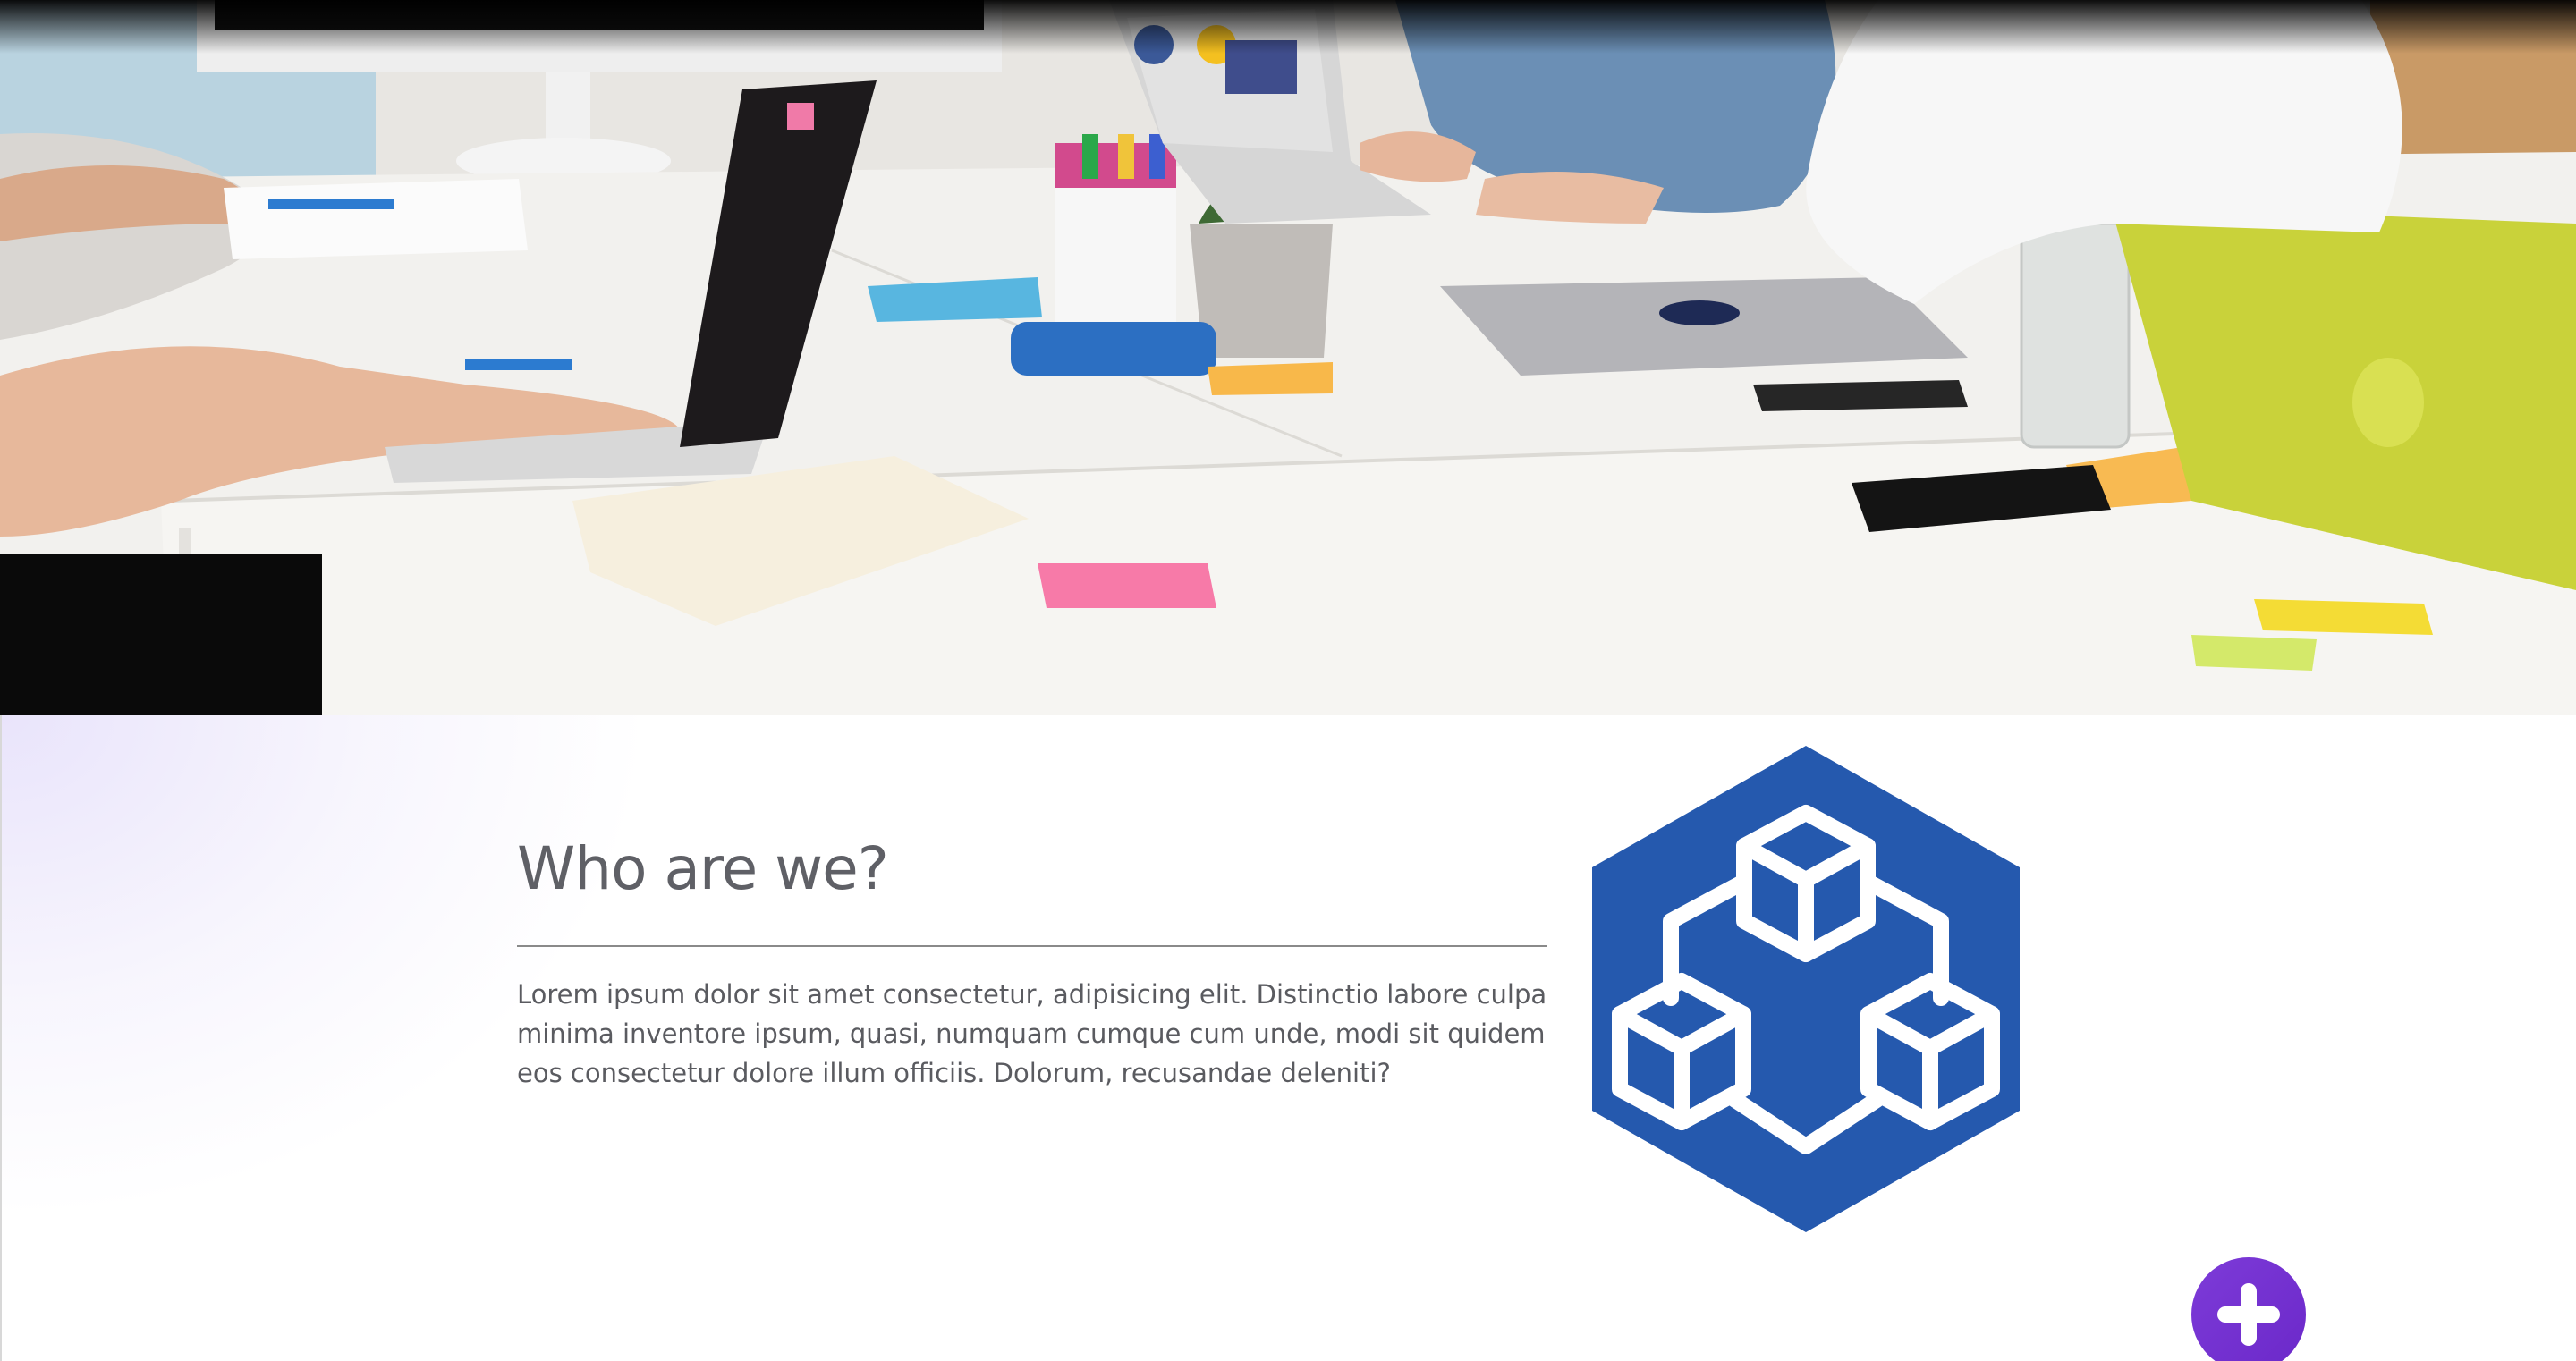 The width and height of the screenshot is (2576, 1361). What do you see at coordinates (1032, 946) in the screenshot?
I see `about-divider` at bounding box center [1032, 946].